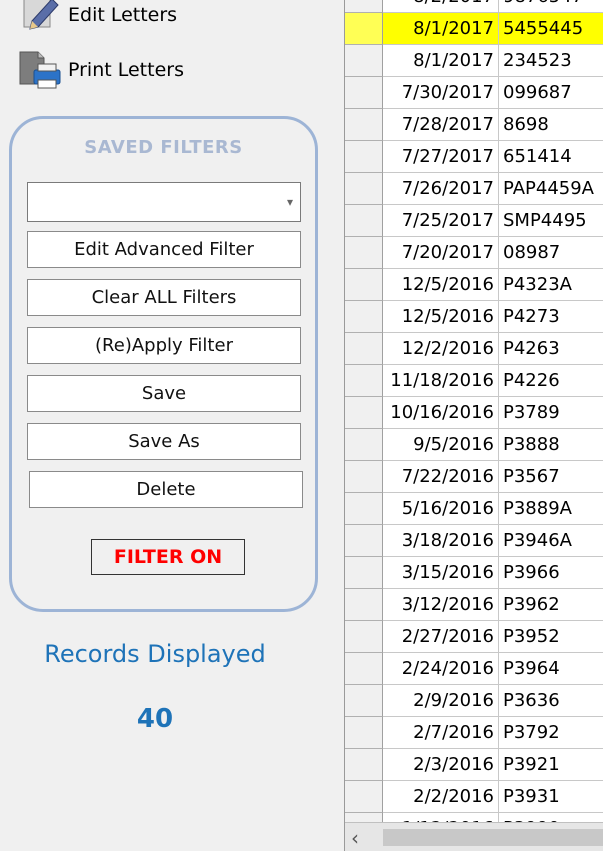 Image resolution: width=603 pixels, height=851 pixels. I want to click on table-row: 7/22/2016 P3567, so click(474, 477).